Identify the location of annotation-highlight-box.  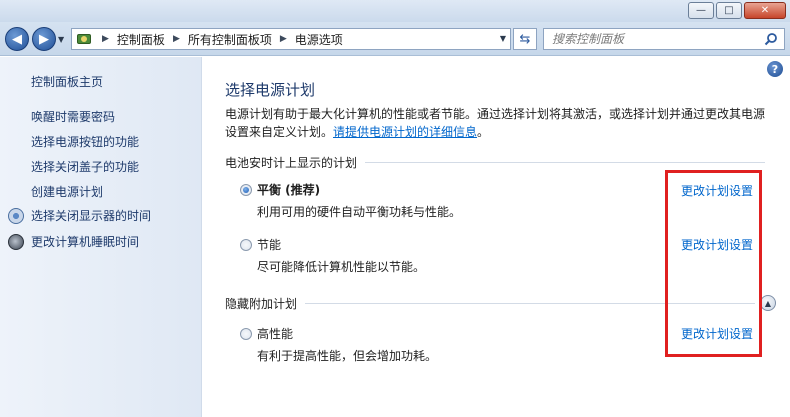
(713, 263).